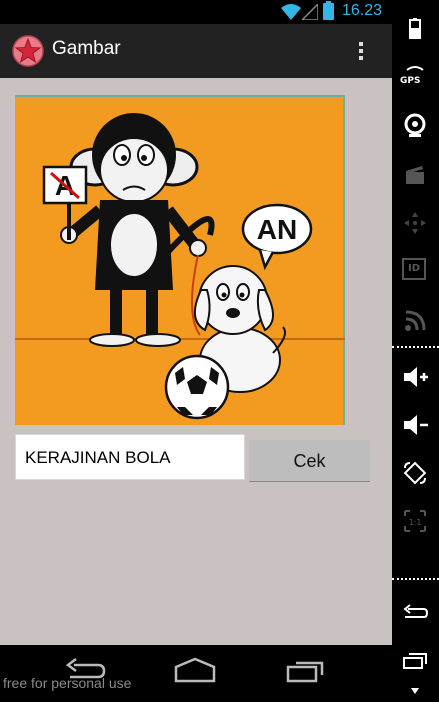 The image size is (439, 702). I want to click on watermark-text: free for personal use, so click(67, 683).